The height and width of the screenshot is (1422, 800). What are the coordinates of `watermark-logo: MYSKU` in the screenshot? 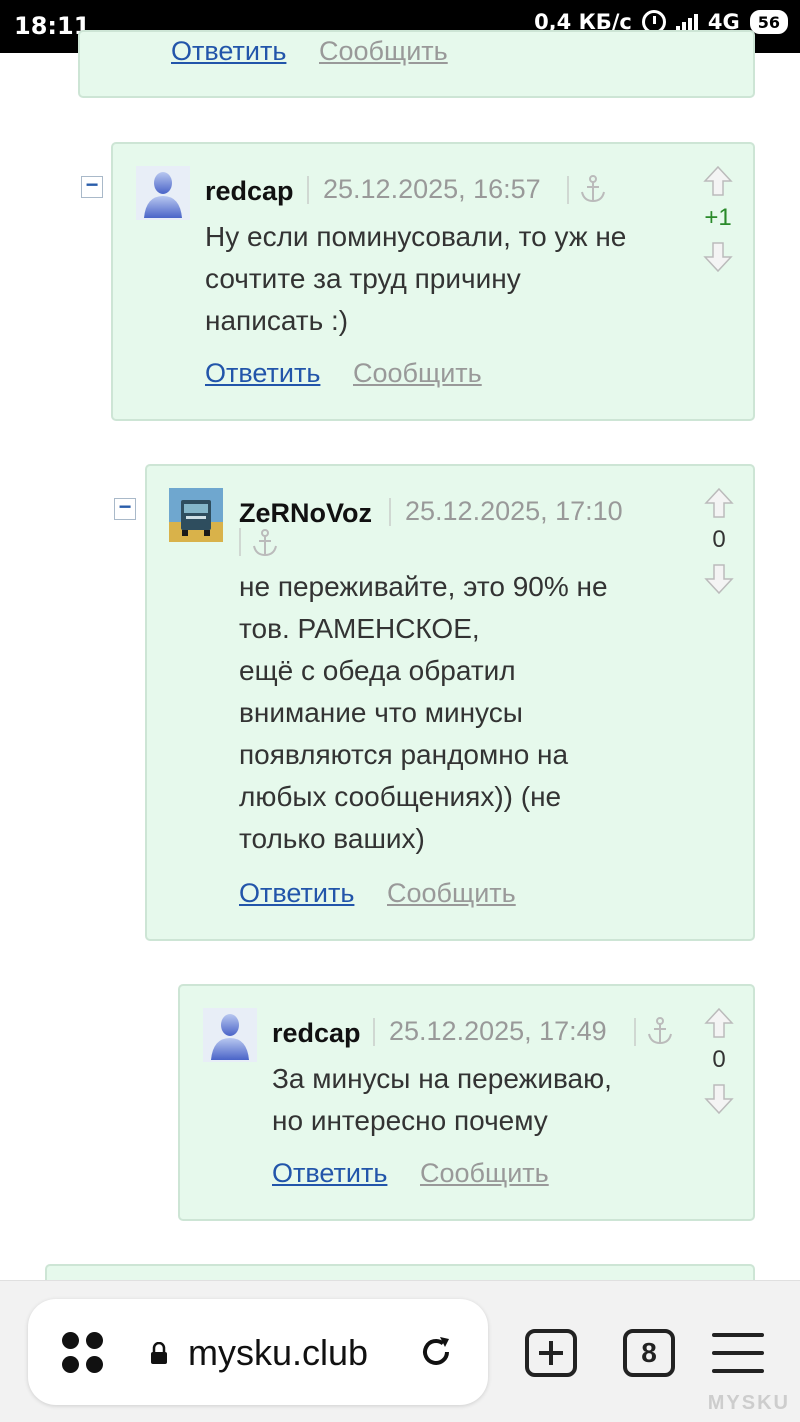 It's located at (748, 1403).